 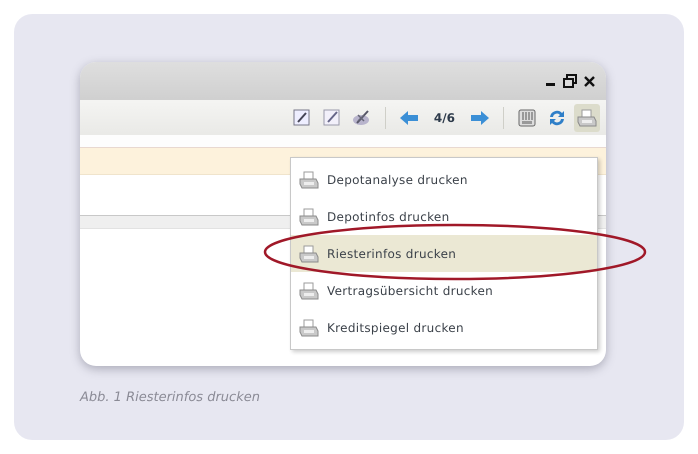 What do you see at coordinates (170, 397) in the screenshot?
I see `figure-caption: Abb. 1 Riesterinfos drucken` at bounding box center [170, 397].